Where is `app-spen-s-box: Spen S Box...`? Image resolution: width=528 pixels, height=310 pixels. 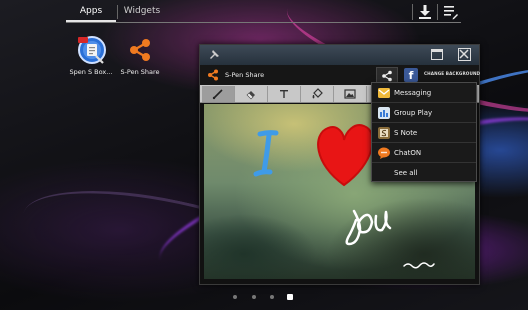
app-spen-s-box: Spen S Box... is located at coordinates (91, 55).